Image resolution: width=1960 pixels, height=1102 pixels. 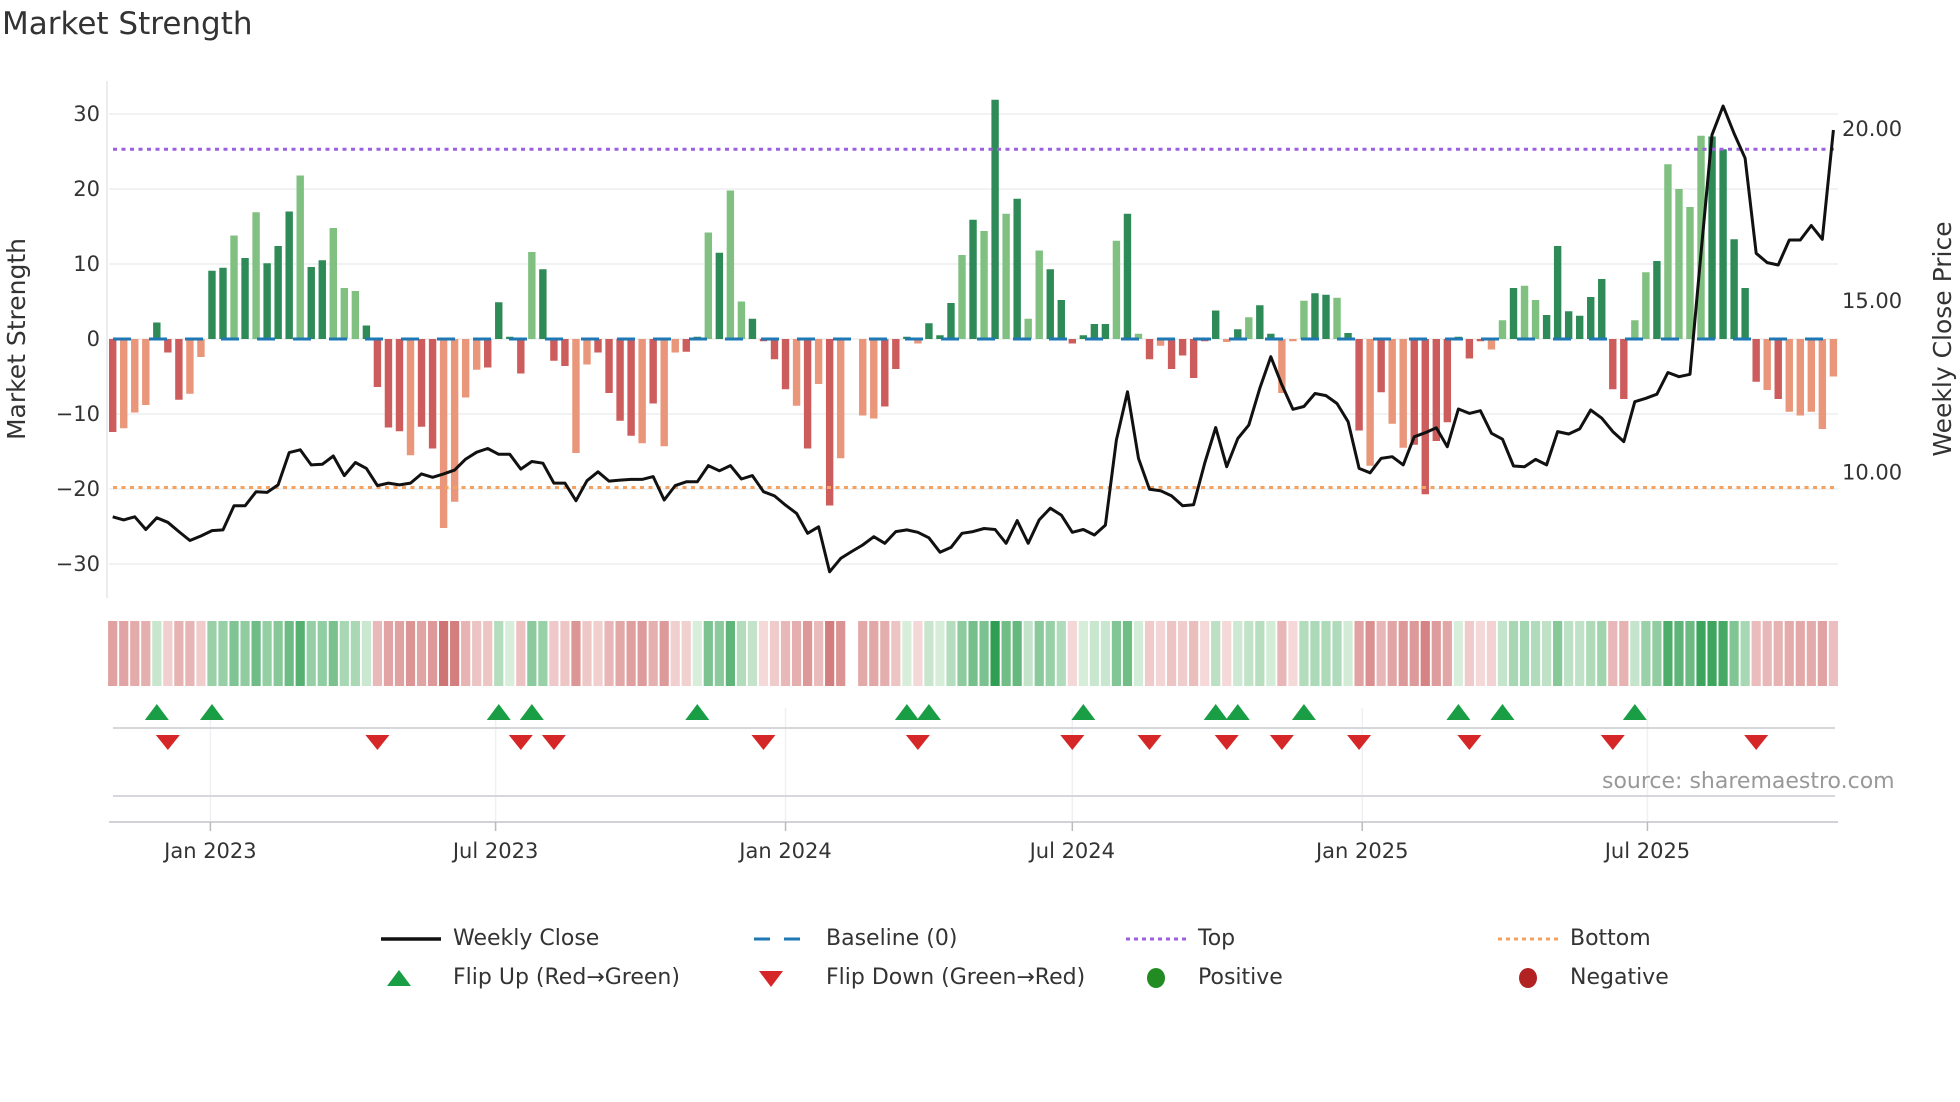 What do you see at coordinates (1071, 851) in the screenshot?
I see `x-tick-label: Jul 2024` at bounding box center [1071, 851].